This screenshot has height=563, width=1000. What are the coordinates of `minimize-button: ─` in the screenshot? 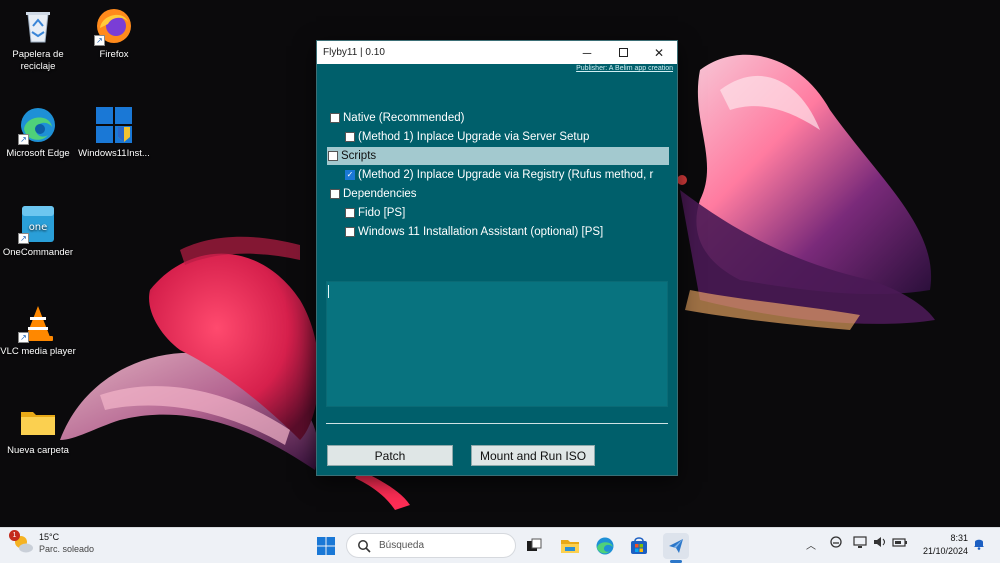 It's located at (587, 52).